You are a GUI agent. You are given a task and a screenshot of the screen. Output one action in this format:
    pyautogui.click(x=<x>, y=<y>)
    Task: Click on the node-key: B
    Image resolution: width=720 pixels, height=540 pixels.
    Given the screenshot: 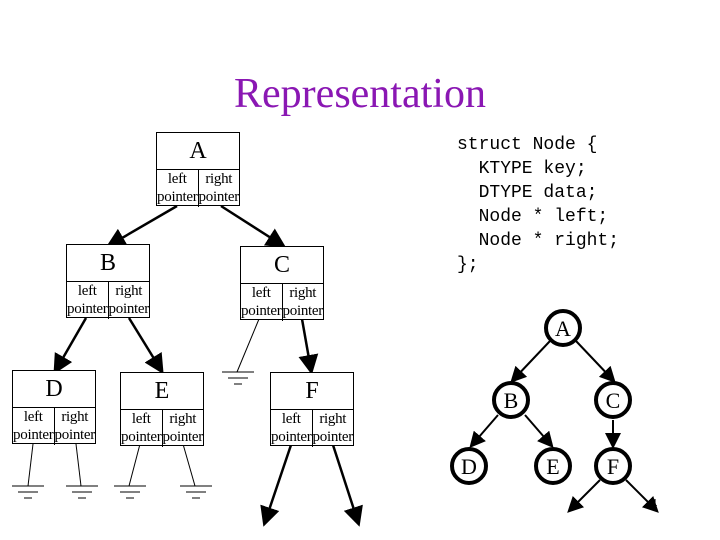 What is the action you would take?
    pyautogui.click(x=108, y=263)
    